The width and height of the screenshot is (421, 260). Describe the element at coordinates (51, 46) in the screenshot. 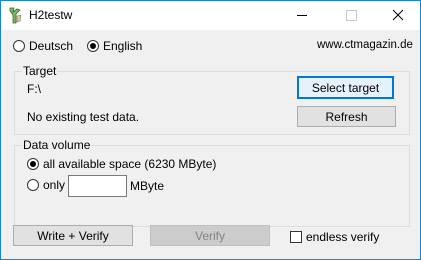

I see `radio-deutsch-label: Deutsch` at that location.